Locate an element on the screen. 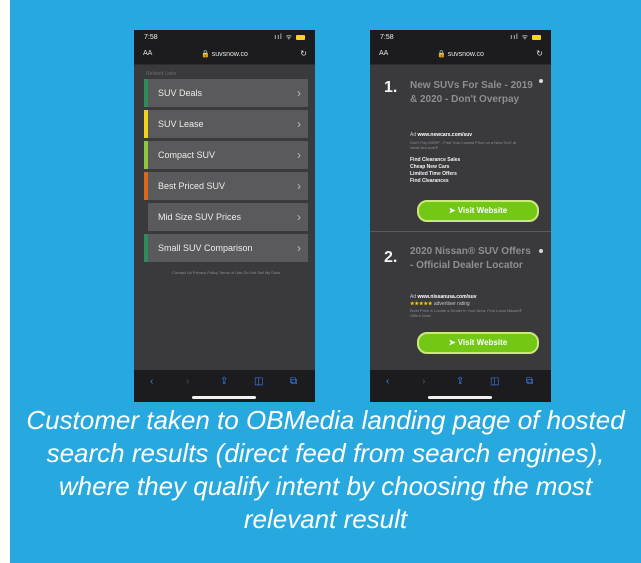  sitelink-1: Find Clearance Sales is located at coordinates (435, 160).